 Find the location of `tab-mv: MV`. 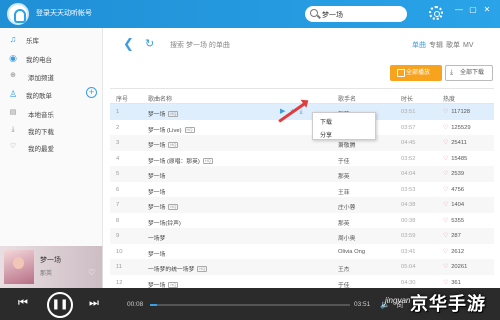

tab-mv: MV is located at coordinates (468, 45).